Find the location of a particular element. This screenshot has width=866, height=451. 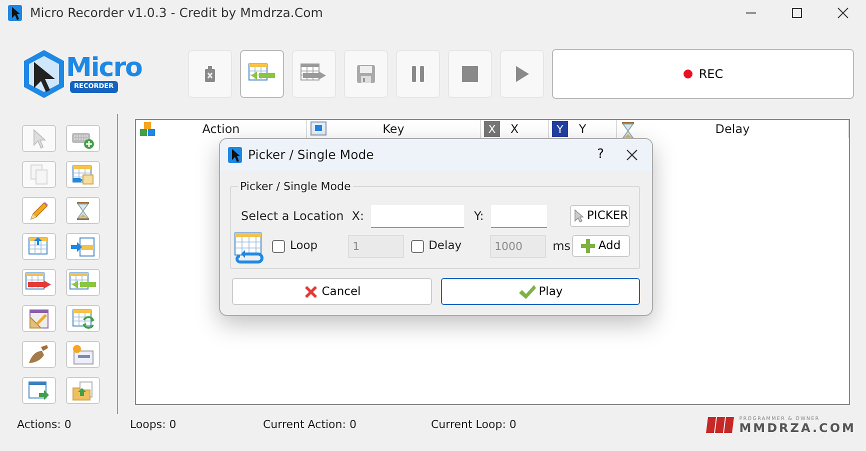

picker-button: PICKER is located at coordinates (600, 216).